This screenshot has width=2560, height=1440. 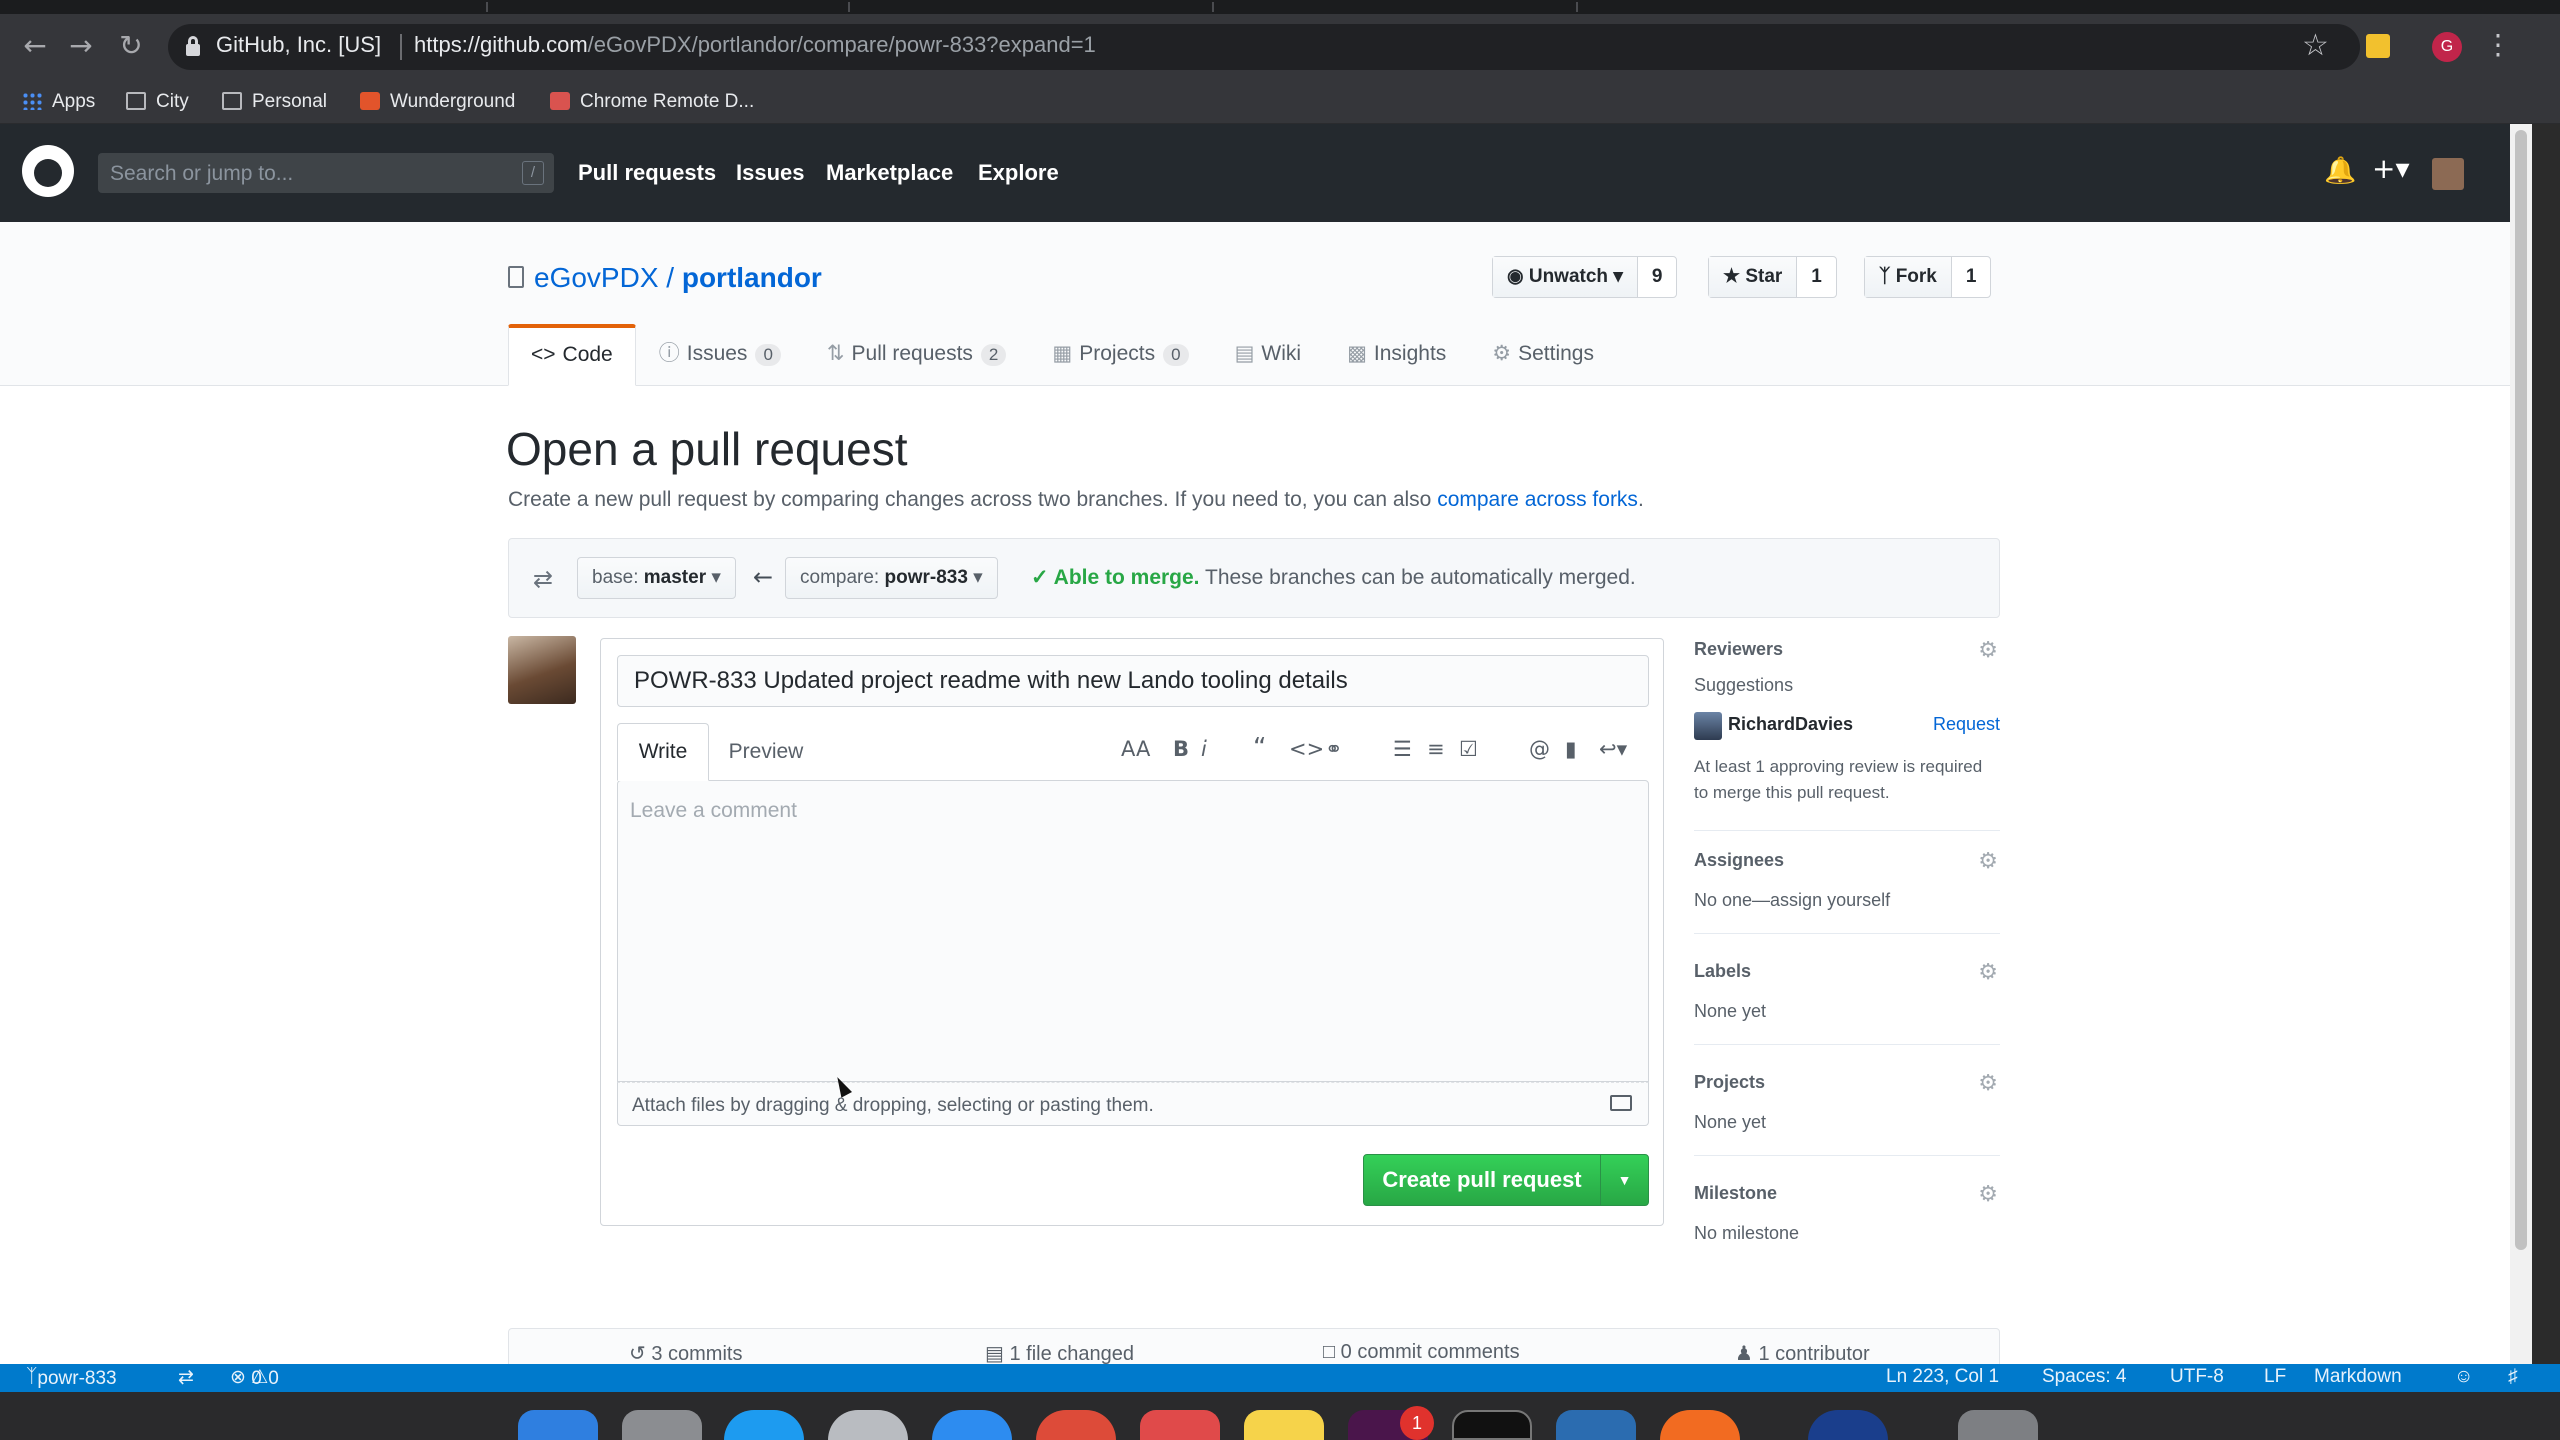 I want to click on nav-marketplace: Marketplace, so click(x=889, y=173).